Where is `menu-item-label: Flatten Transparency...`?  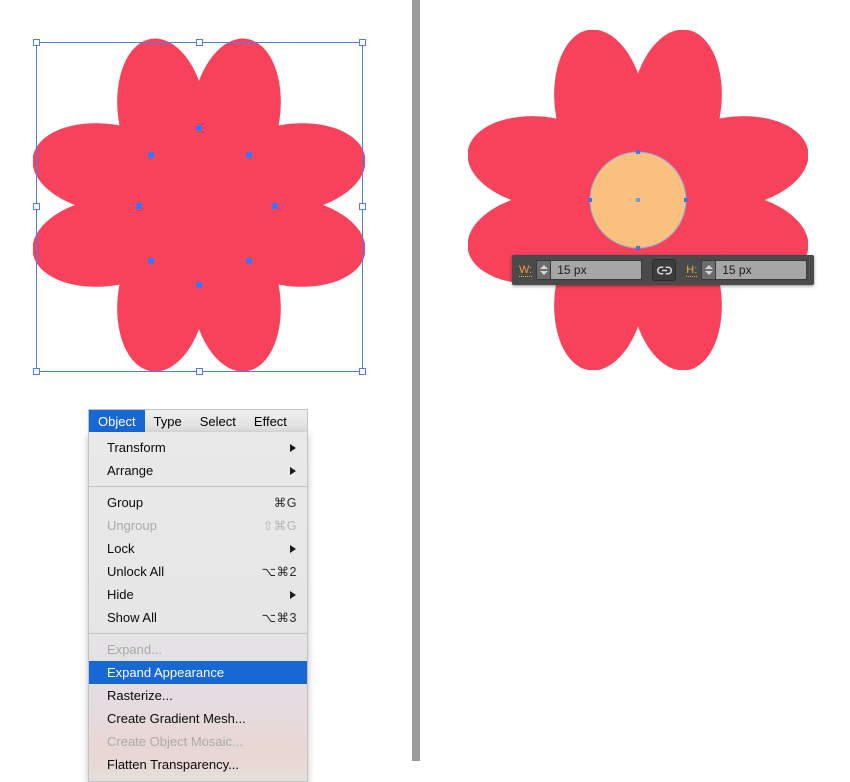
menu-item-label: Flatten Transparency... is located at coordinates (173, 764).